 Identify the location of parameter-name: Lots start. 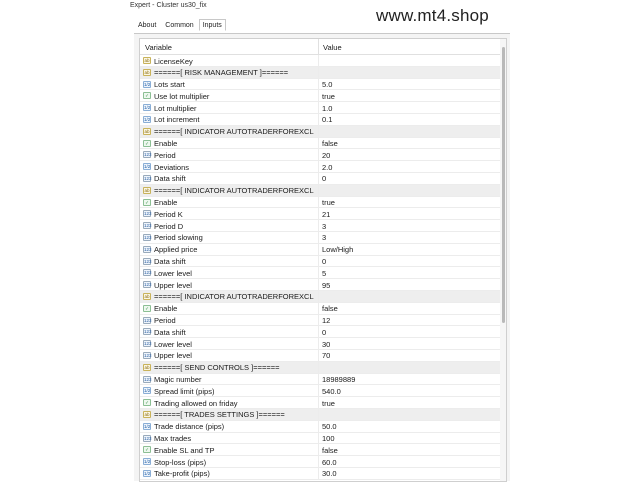
(169, 85).